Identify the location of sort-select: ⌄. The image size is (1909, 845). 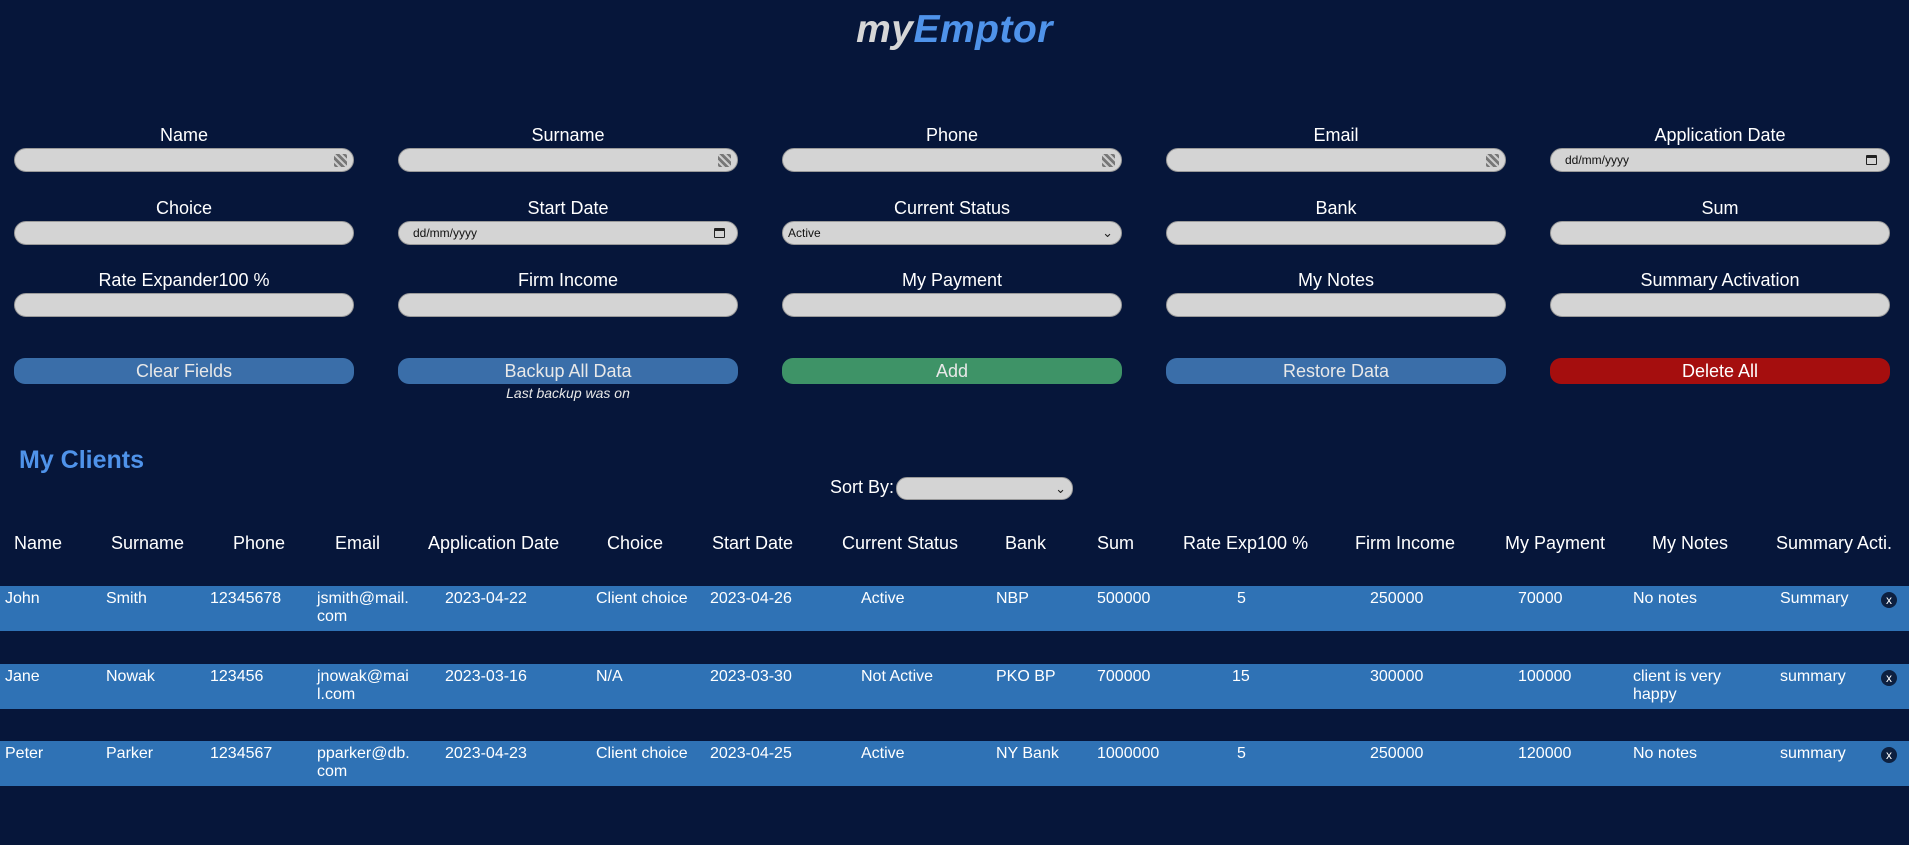
(984, 488).